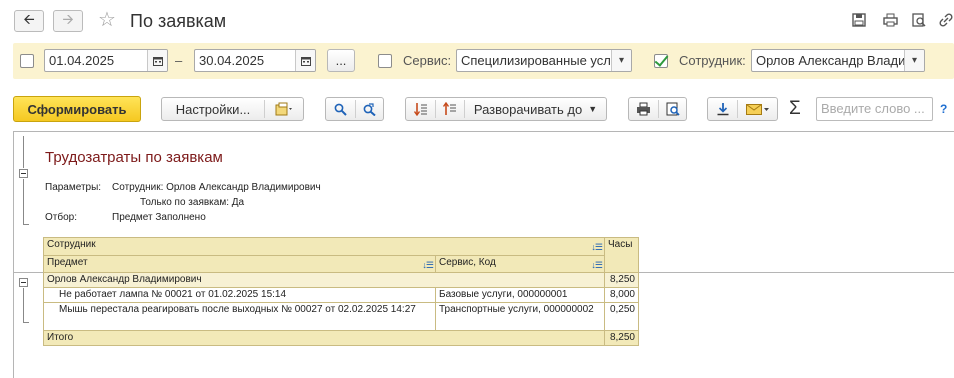 The height and width of the screenshot is (378, 954). I want to click on total-hours: 8,250, so click(621, 338).